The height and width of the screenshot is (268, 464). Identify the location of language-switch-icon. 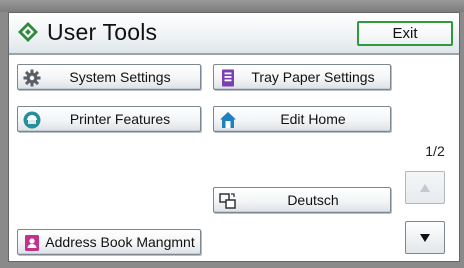
(227, 201).